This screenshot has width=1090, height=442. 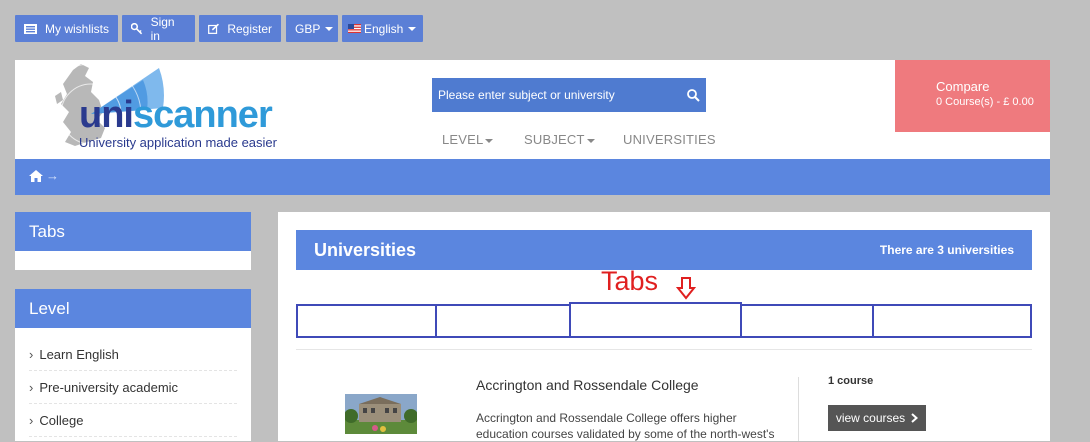 I want to click on register-button: Register, so click(x=240, y=28).